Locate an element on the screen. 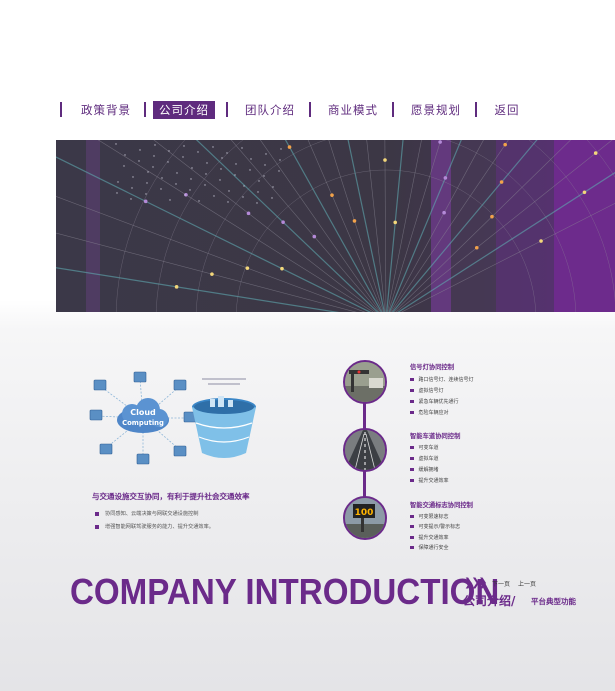 The width and height of the screenshot is (615, 691). feature-title-sign: 智能交通标志协同控制 is located at coordinates (441, 505).